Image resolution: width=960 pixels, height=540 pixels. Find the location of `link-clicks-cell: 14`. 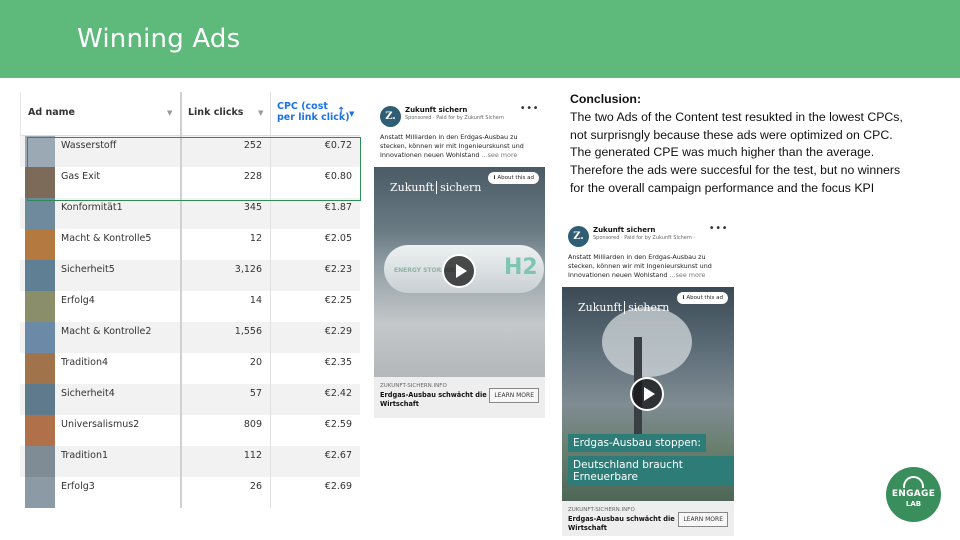

link-clicks-cell: 14 is located at coordinates (221, 306).